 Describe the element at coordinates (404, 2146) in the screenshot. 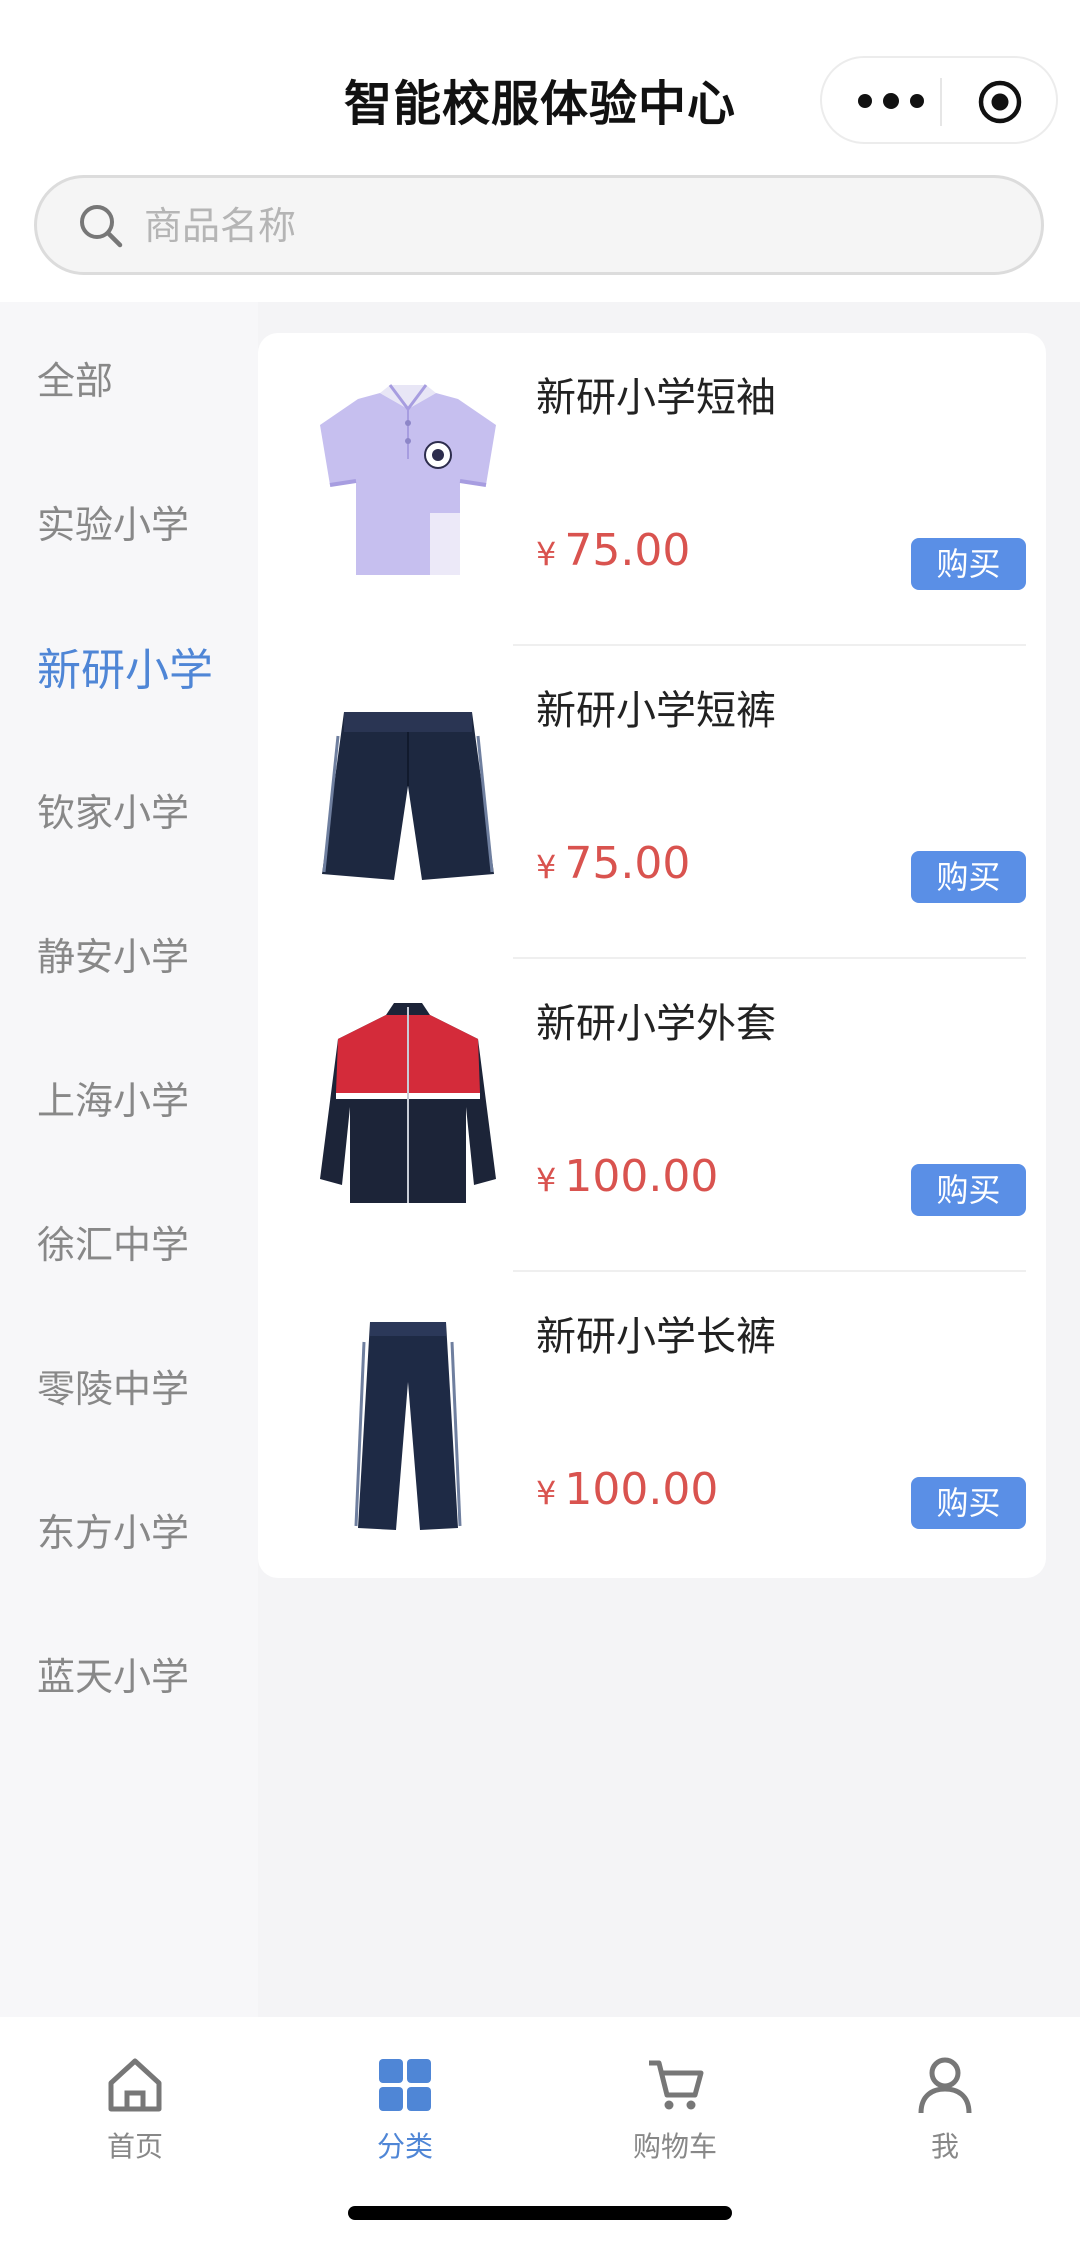

I see `tab-label: 分类` at that location.